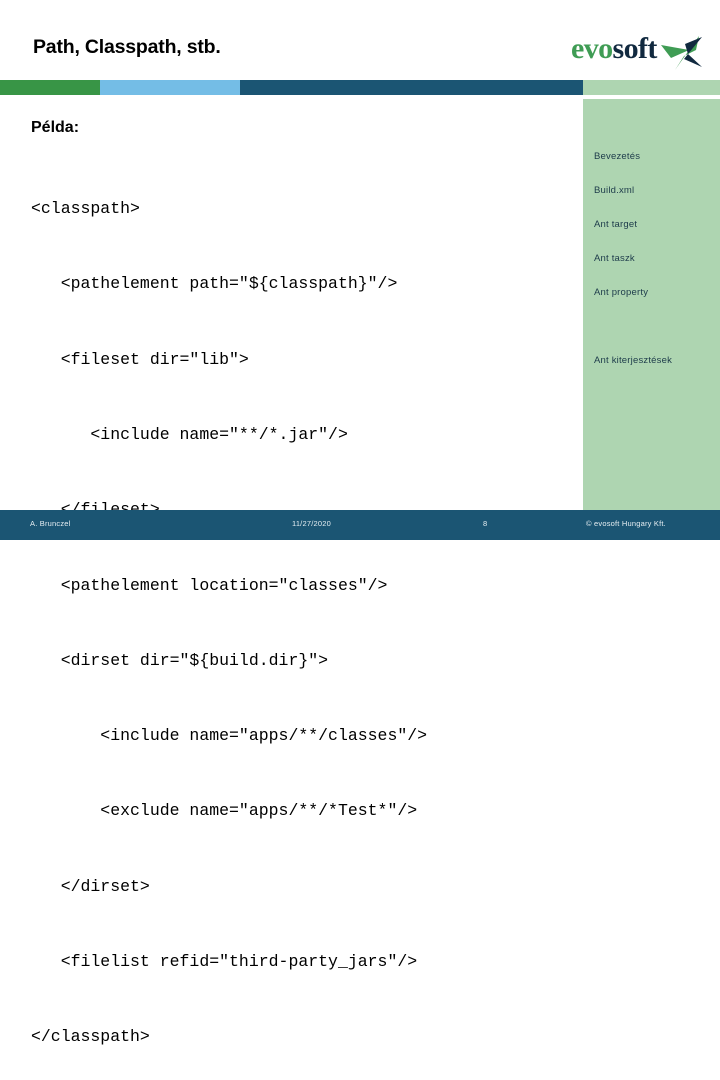  Describe the element at coordinates (651, 87) in the screenshot. I see `accent-segment-light-green` at that location.